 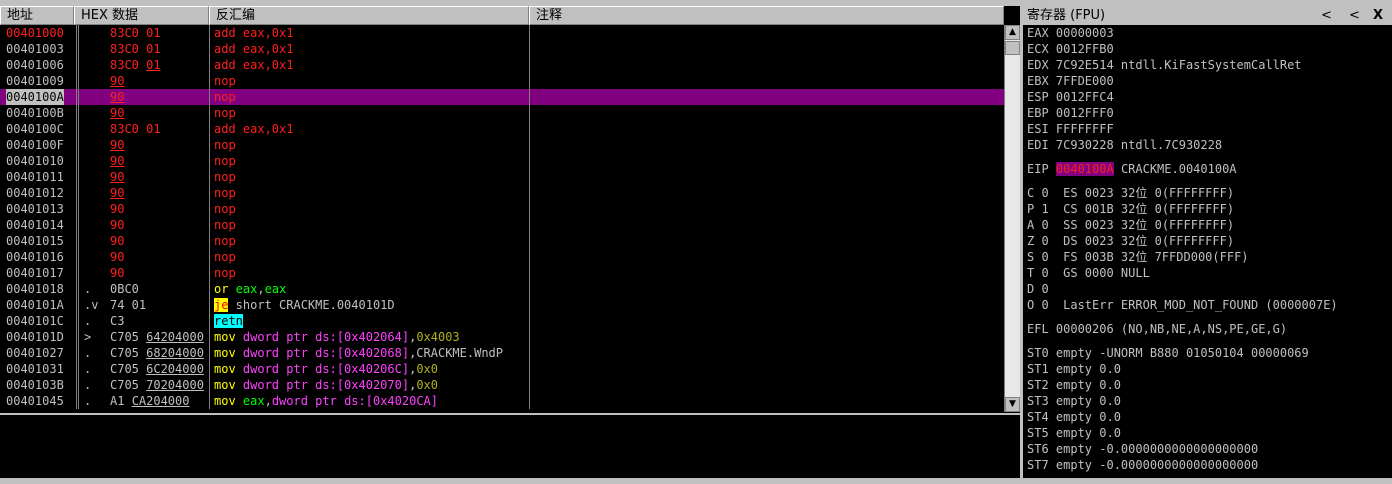 What do you see at coordinates (175, 385) in the screenshot?
I see `row-hex-modified: 70204000` at bounding box center [175, 385].